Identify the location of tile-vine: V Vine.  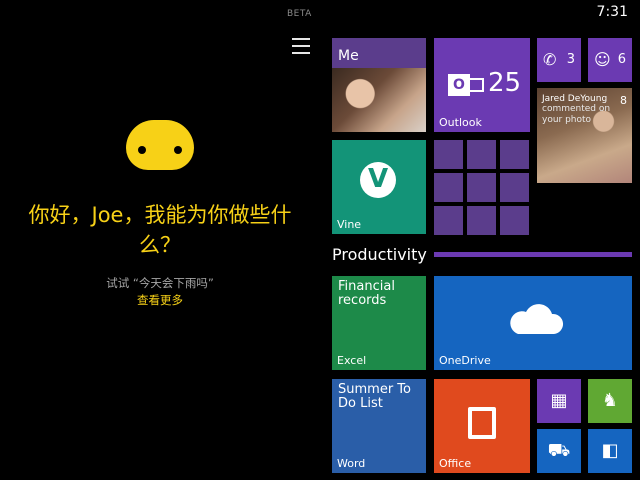
(379, 187).